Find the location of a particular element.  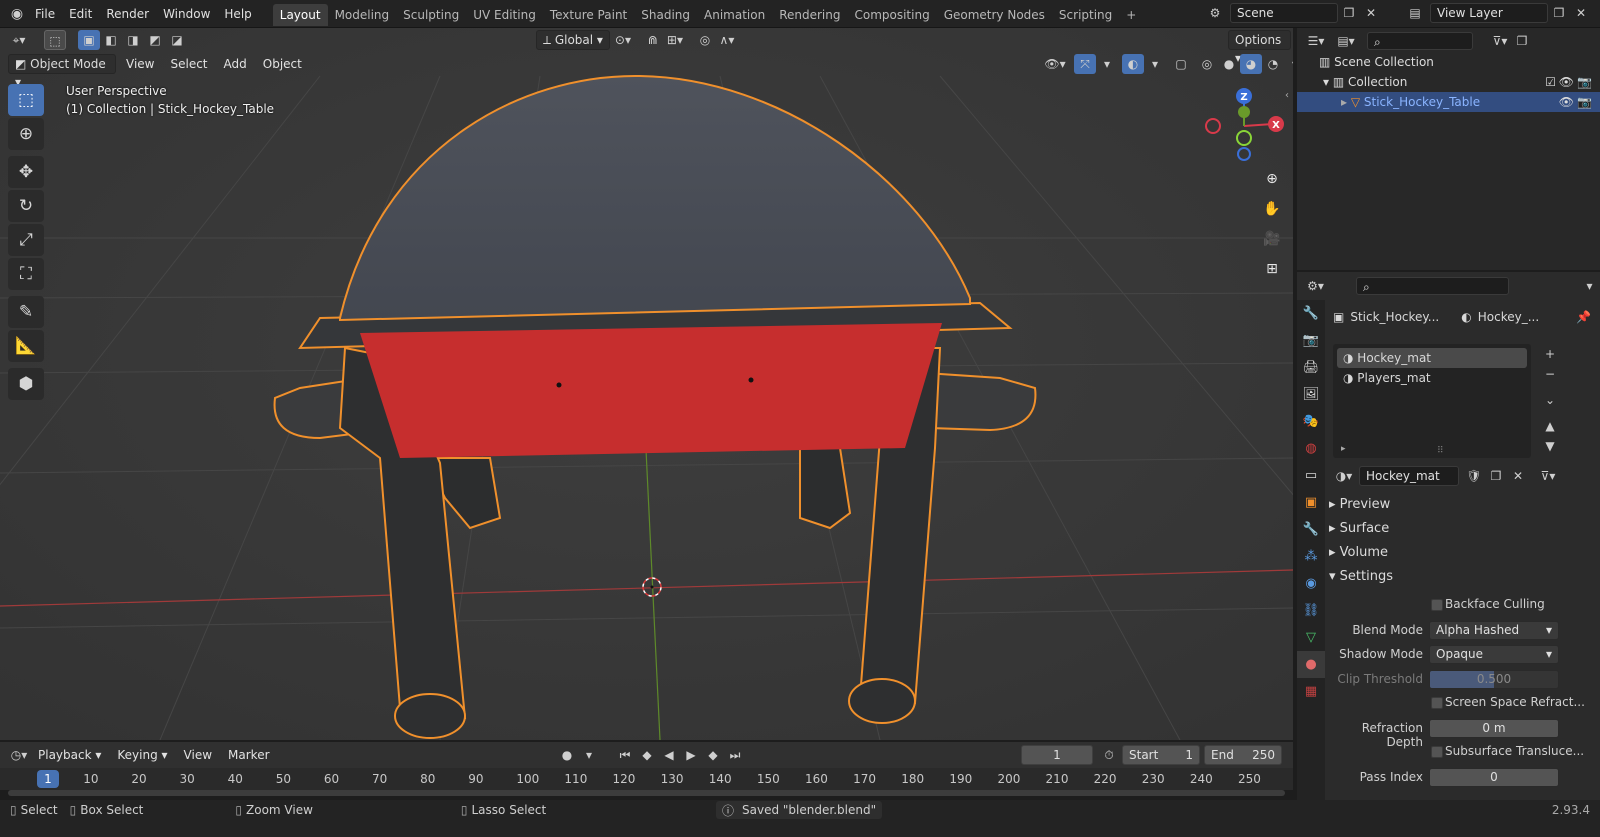

outliner-object-row: ▸ ▽ Stick_Hockey_Table 👁 📷 is located at coordinates (1448, 102).